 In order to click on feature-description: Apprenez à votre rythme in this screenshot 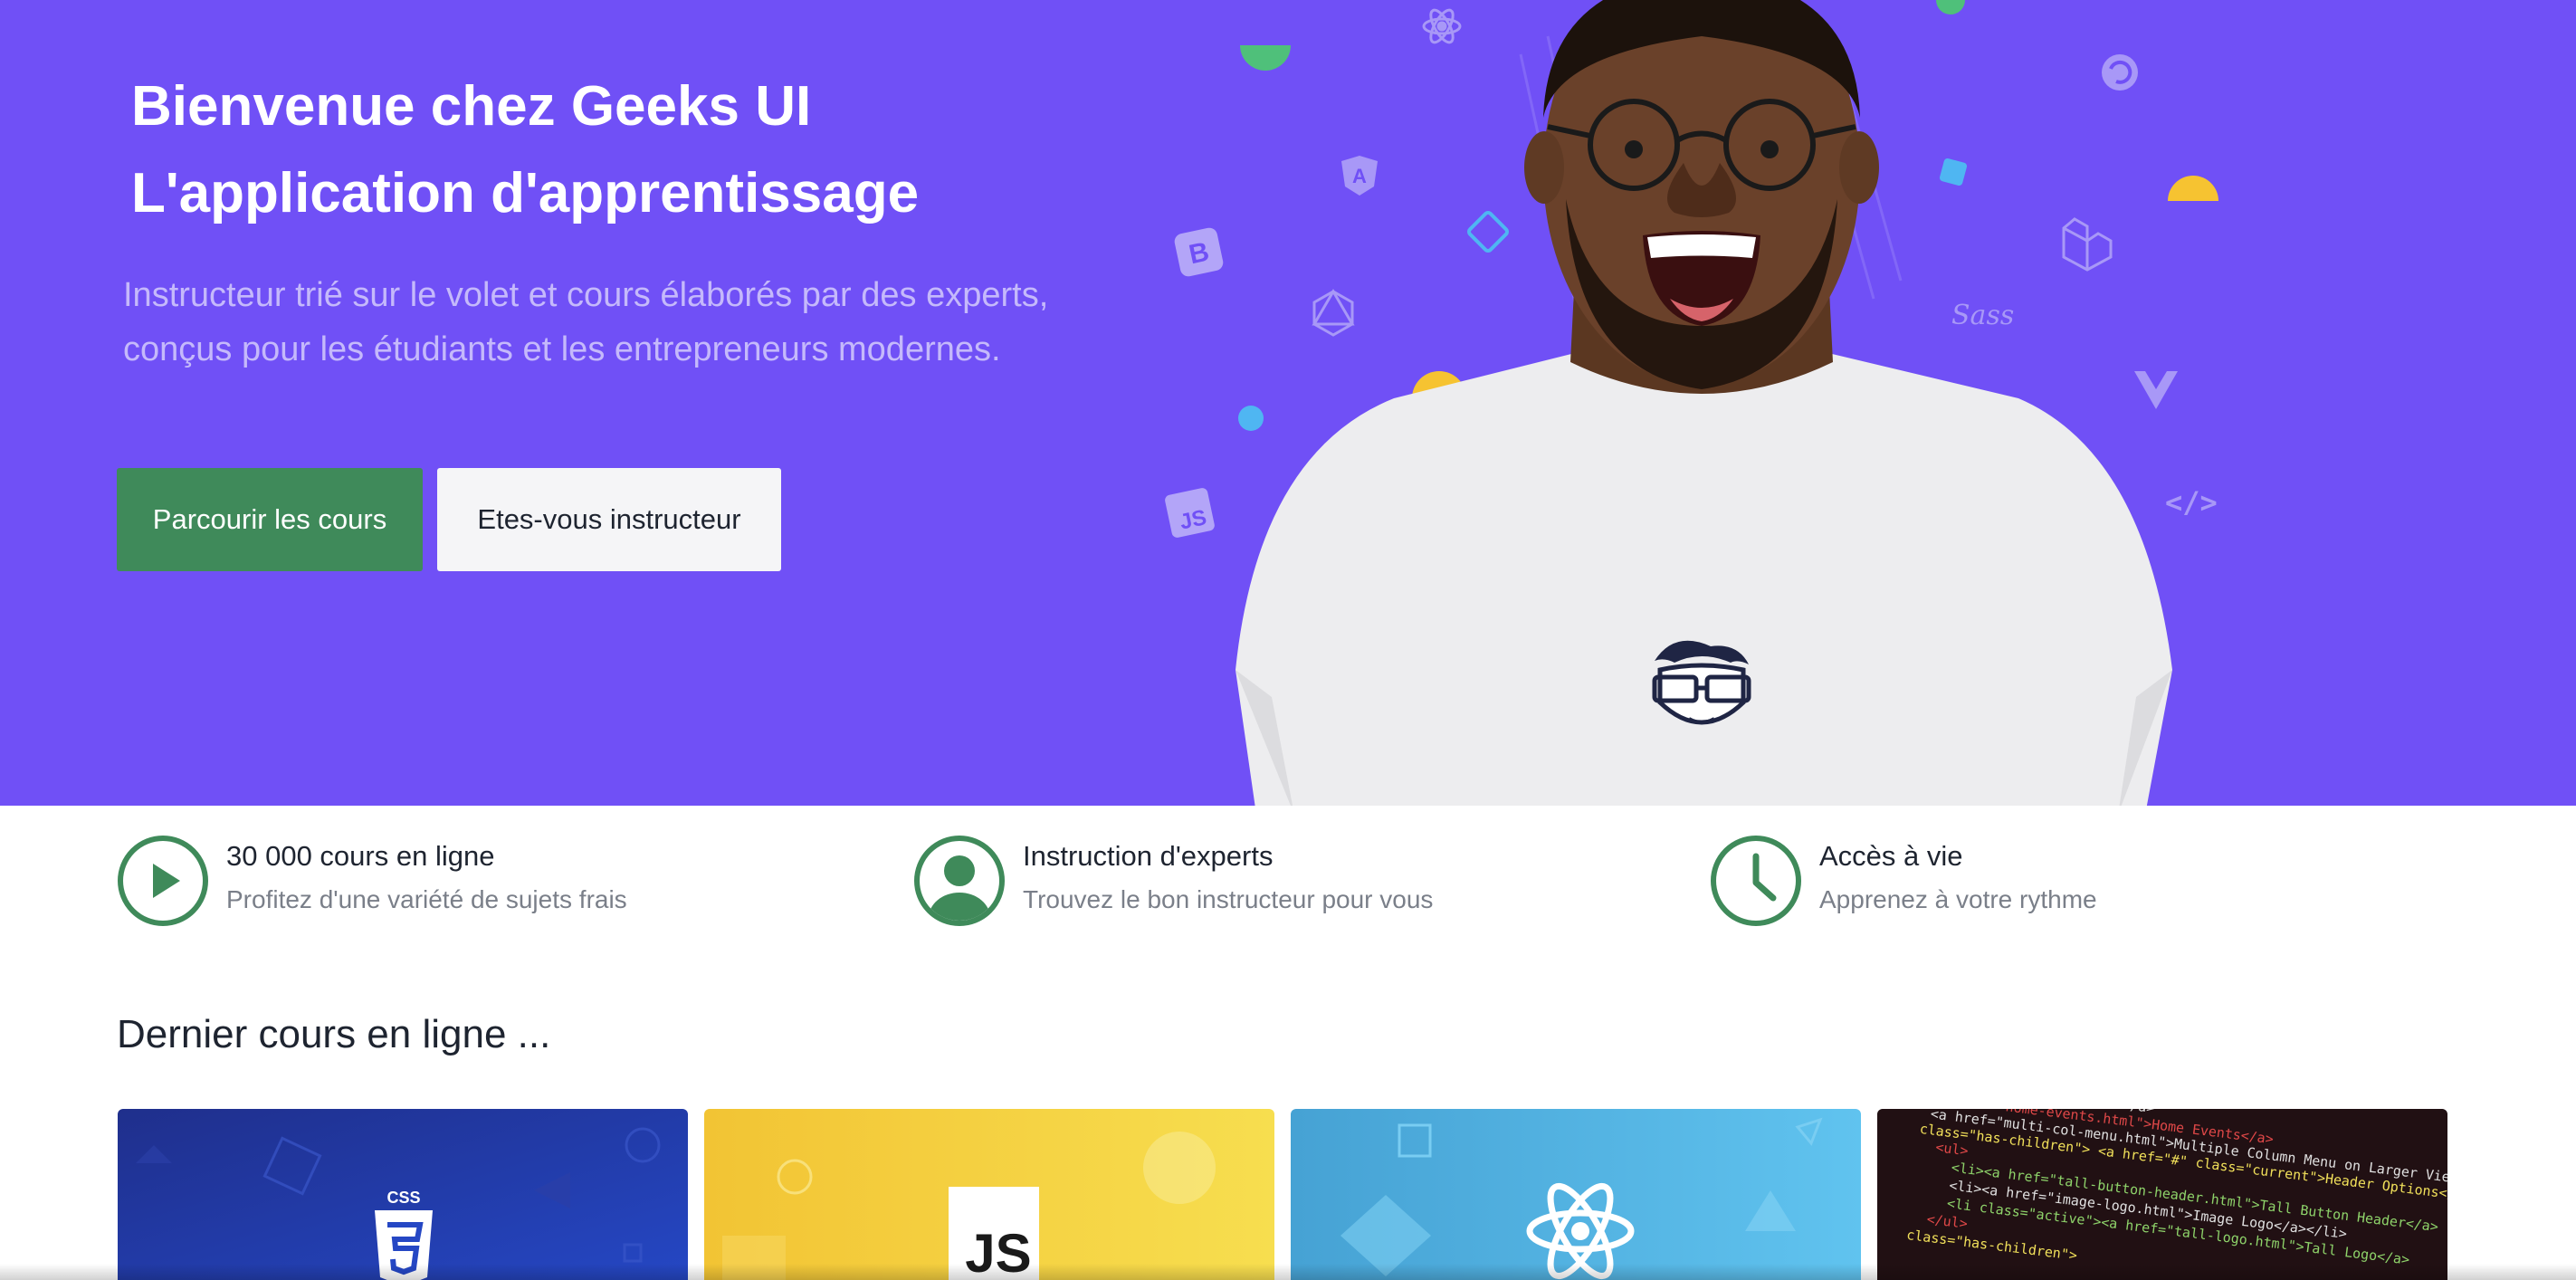, I will do `click(1958, 899)`.